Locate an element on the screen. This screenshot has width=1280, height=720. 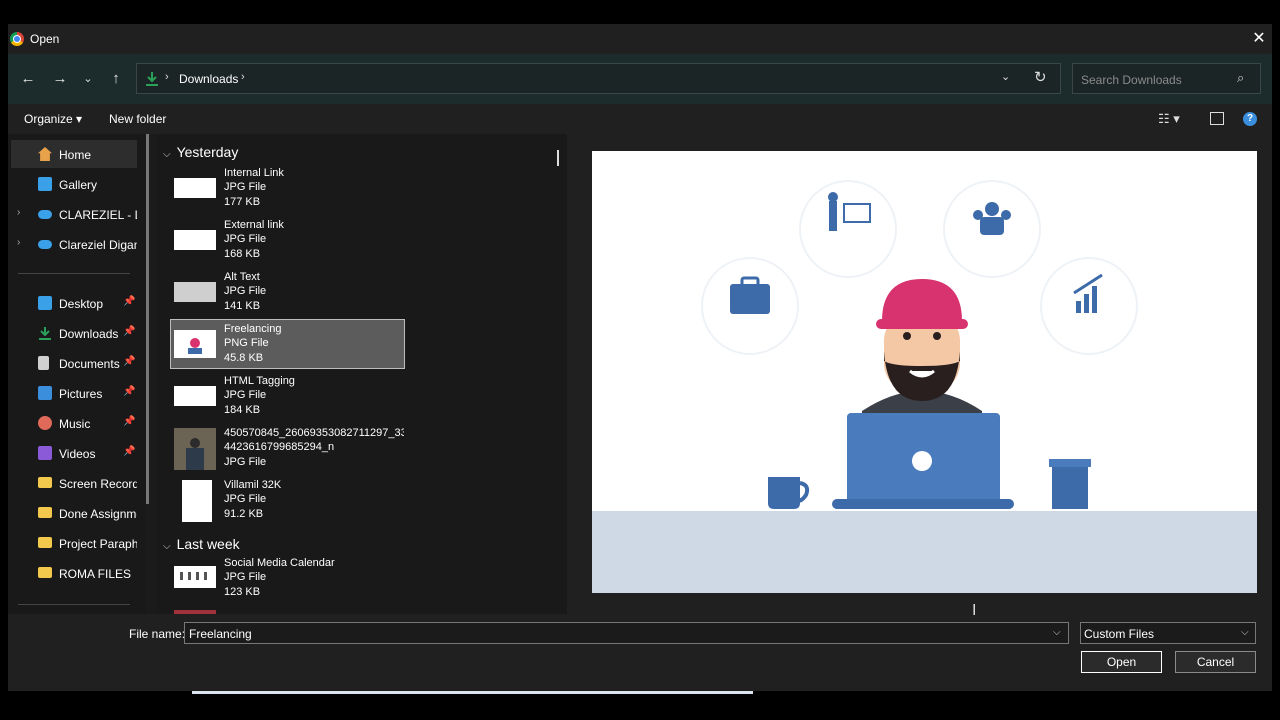
sidebar-item-desktop: Desktop 📌 is located at coordinates (74, 303).